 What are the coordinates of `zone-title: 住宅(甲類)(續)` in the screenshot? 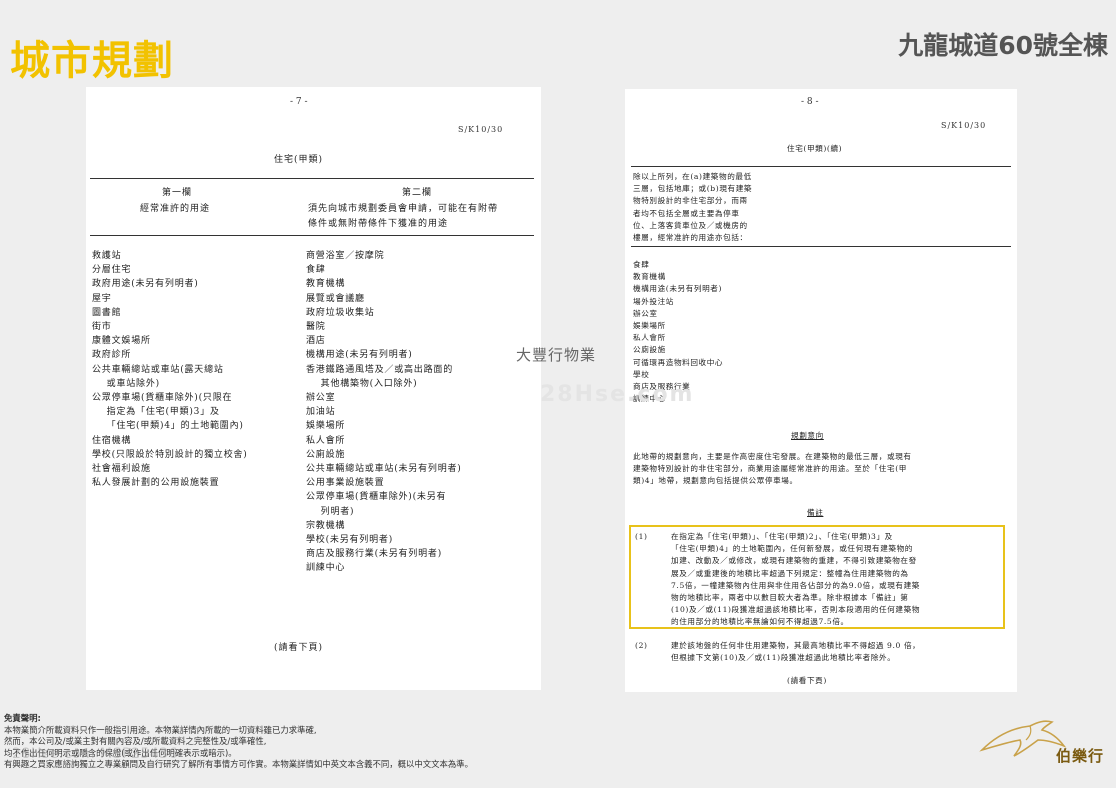 It's located at (815, 148).